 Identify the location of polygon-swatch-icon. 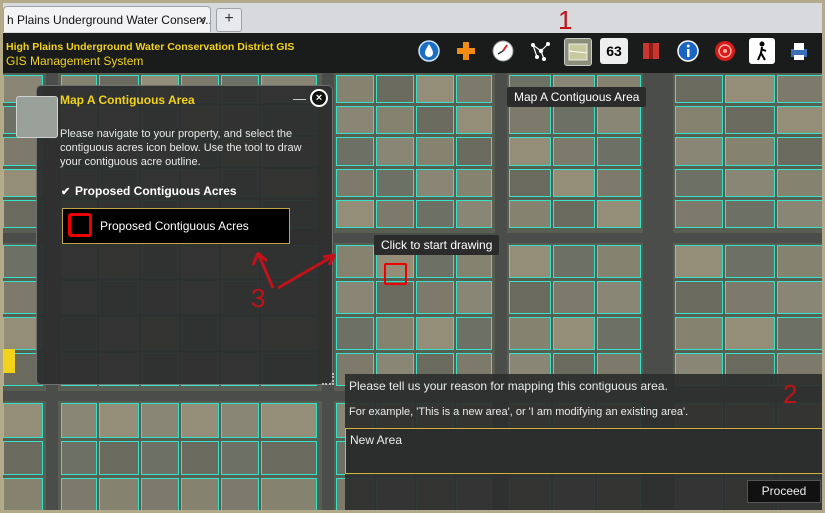
(80, 225).